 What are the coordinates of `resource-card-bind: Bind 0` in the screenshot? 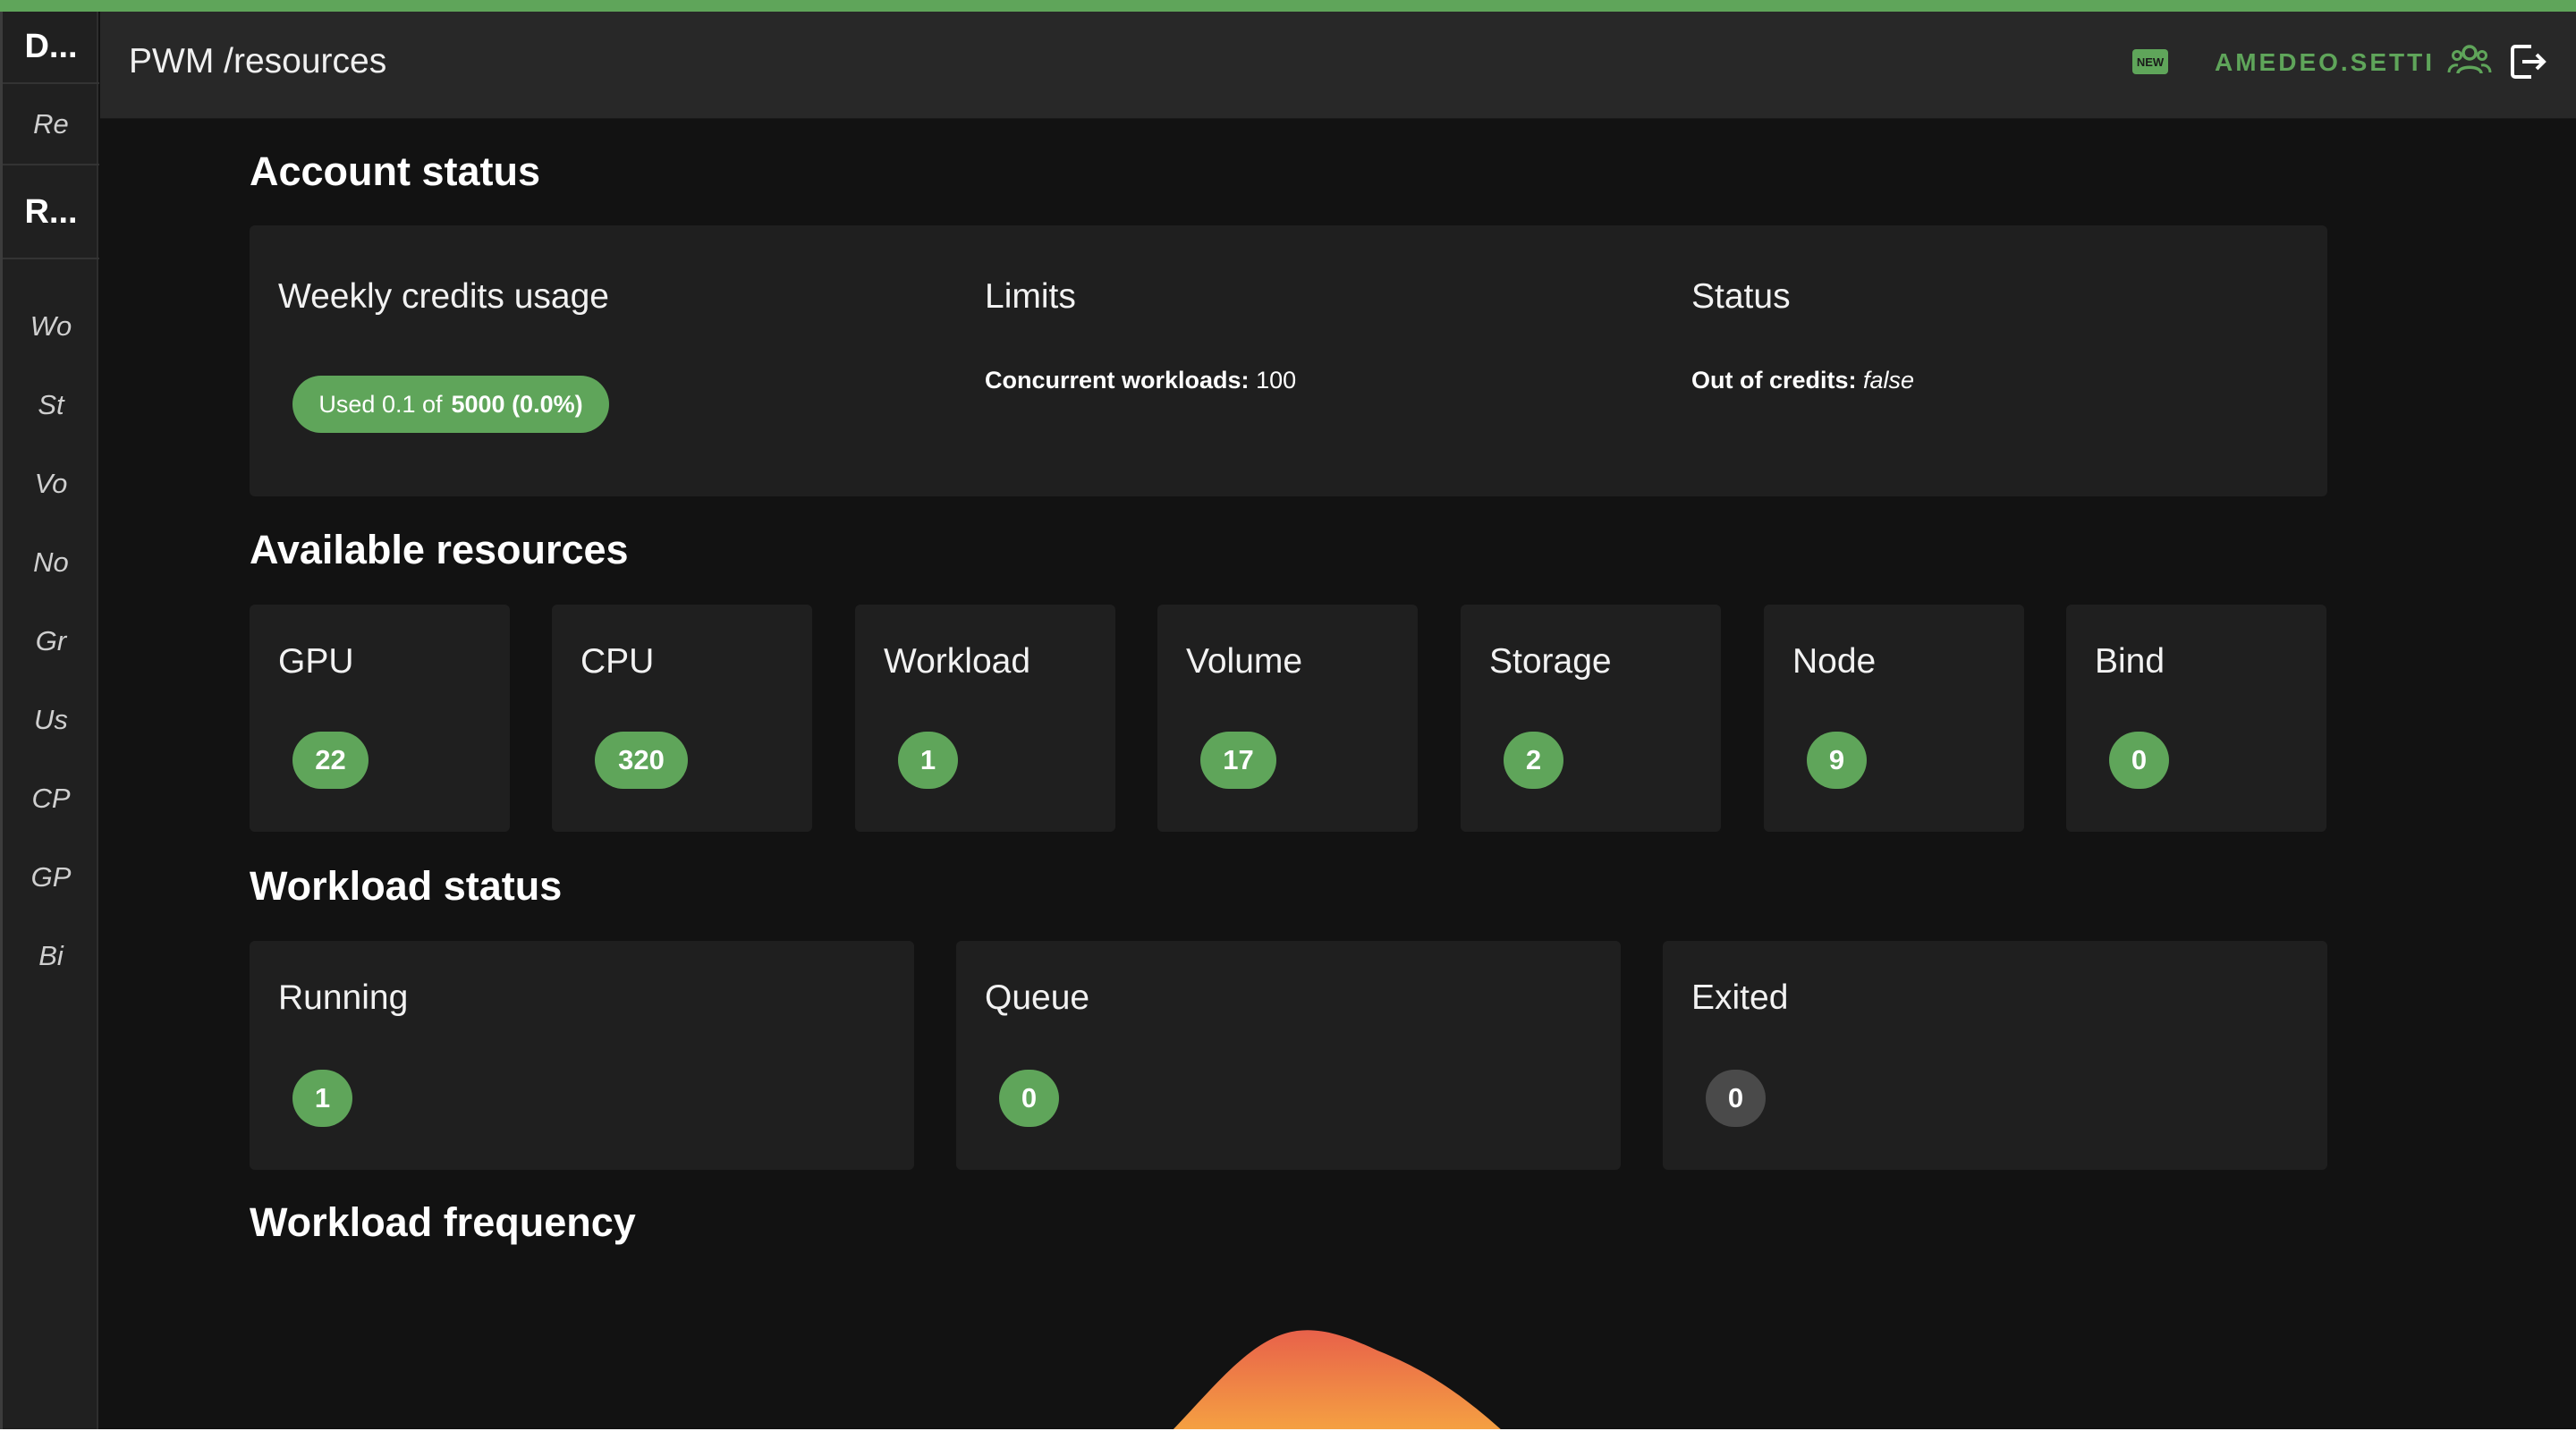 It's located at (2196, 719).